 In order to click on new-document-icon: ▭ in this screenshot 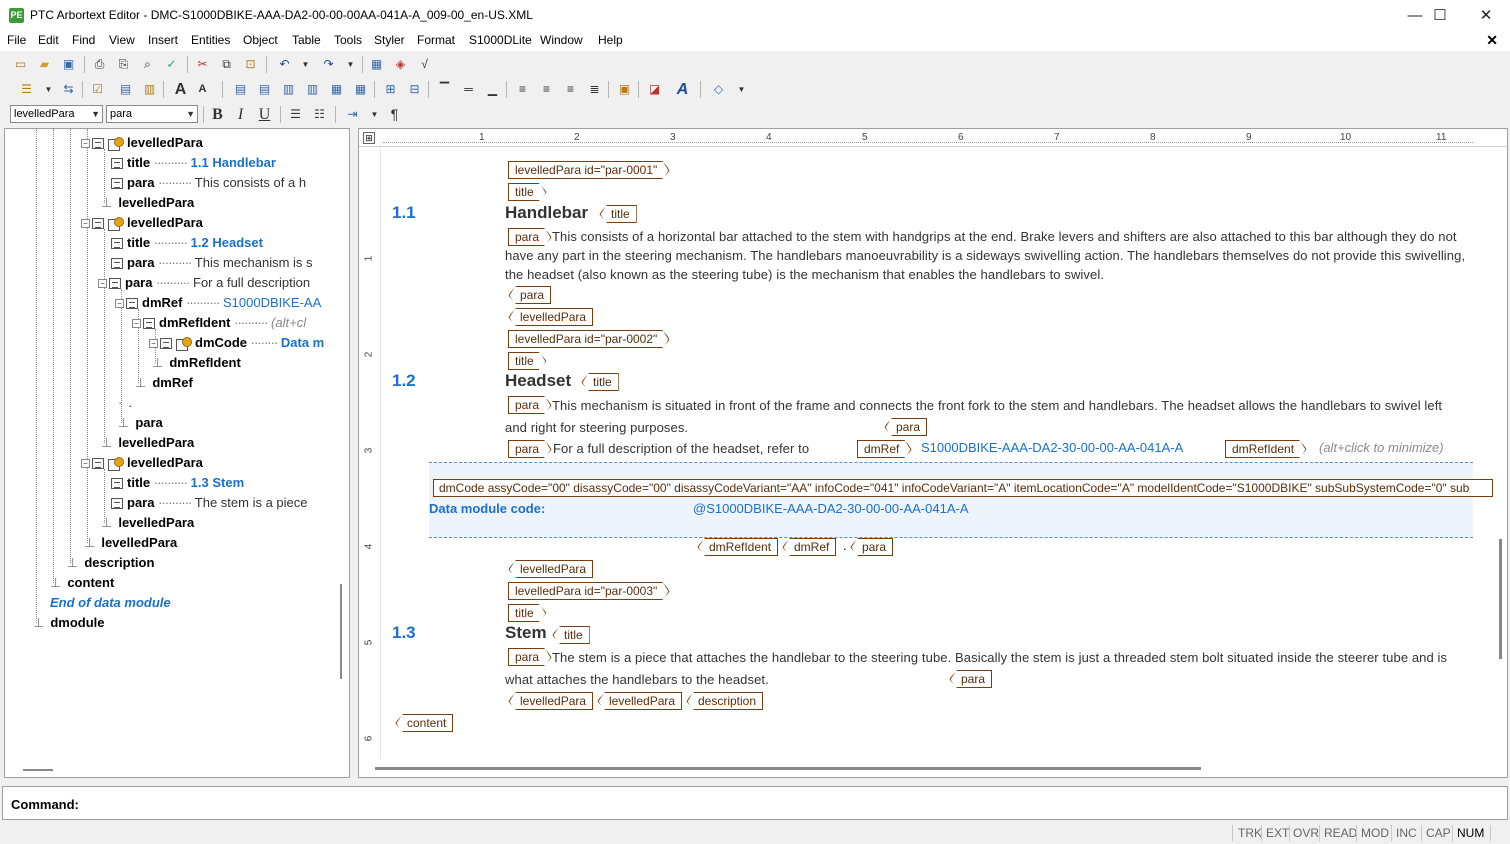, I will do `click(20, 64)`.